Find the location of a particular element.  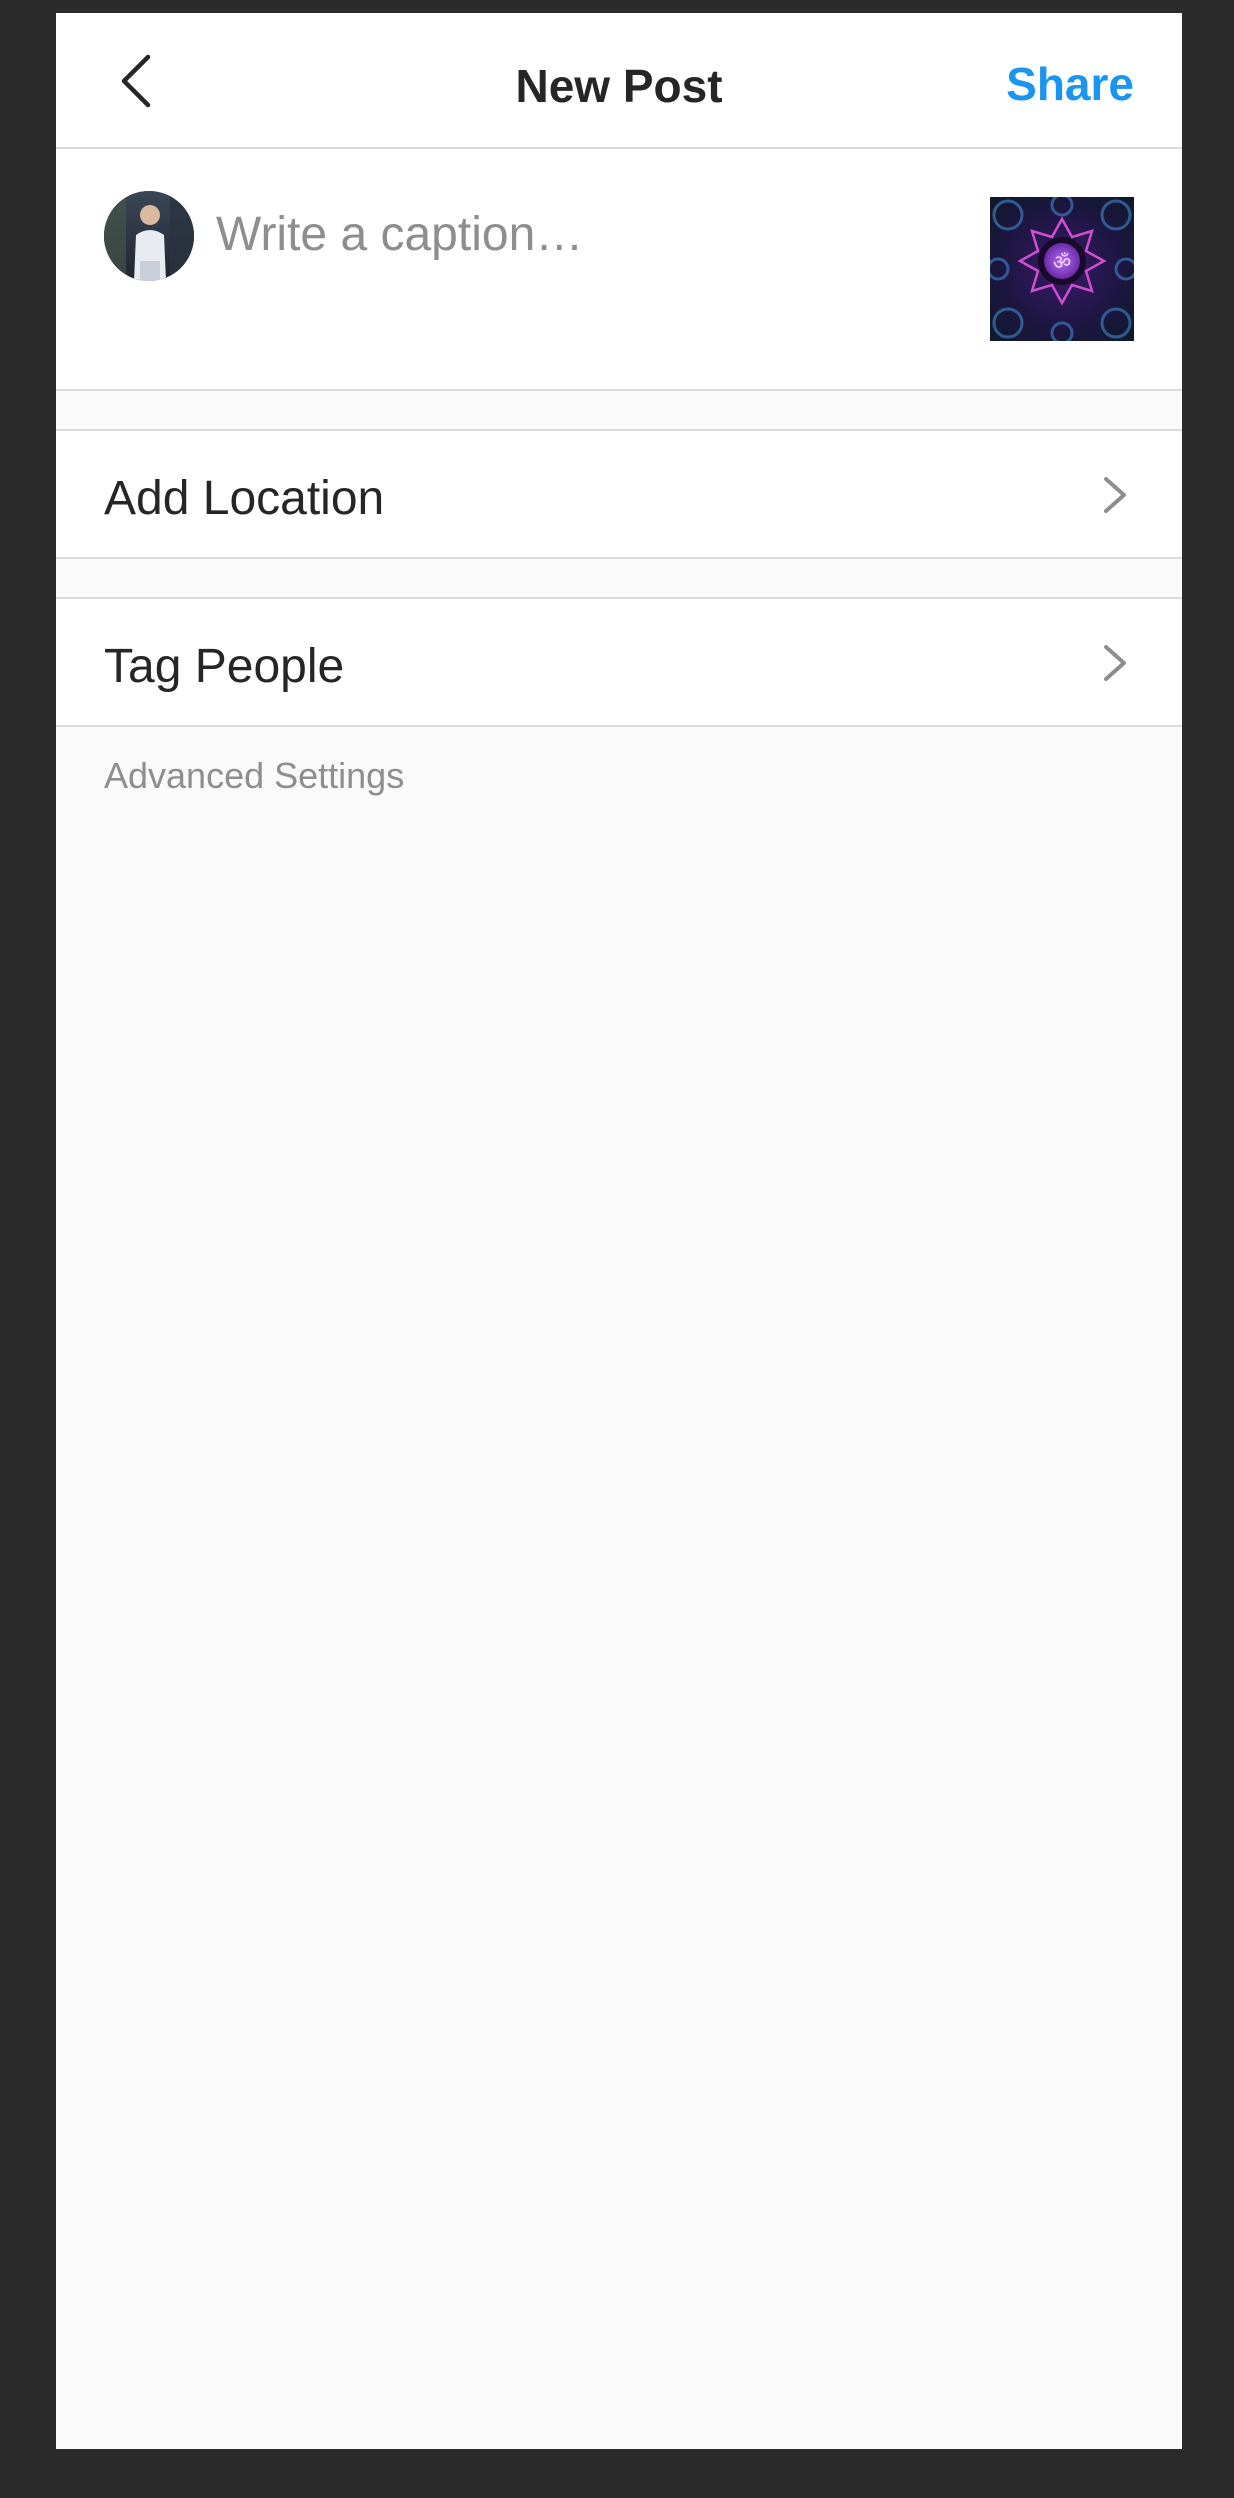

back-button is located at coordinates (138, 81).